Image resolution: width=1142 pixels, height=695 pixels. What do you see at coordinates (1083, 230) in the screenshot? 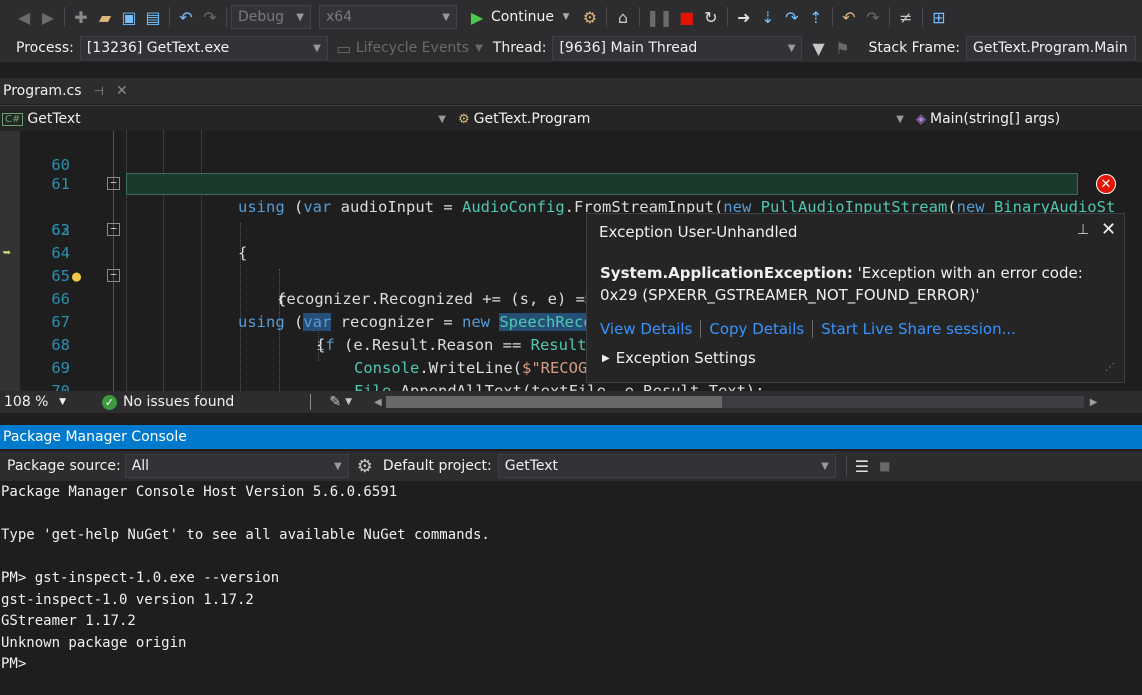
I see `pin-icon: ⊥` at bounding box center [1083, 230].